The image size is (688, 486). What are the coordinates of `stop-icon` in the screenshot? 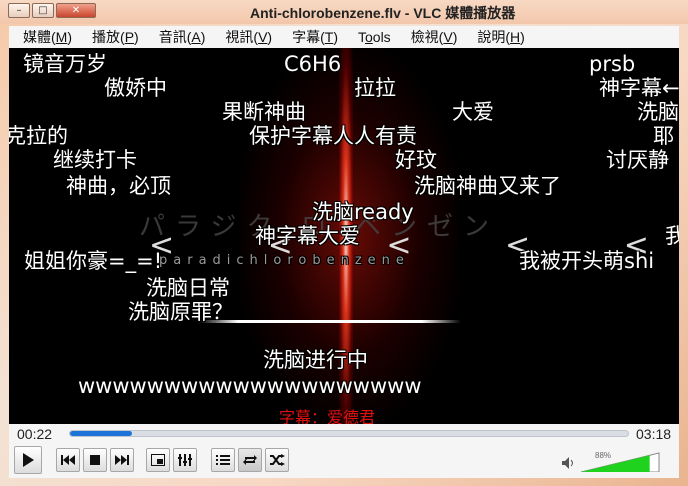 It's located at (95, 460).